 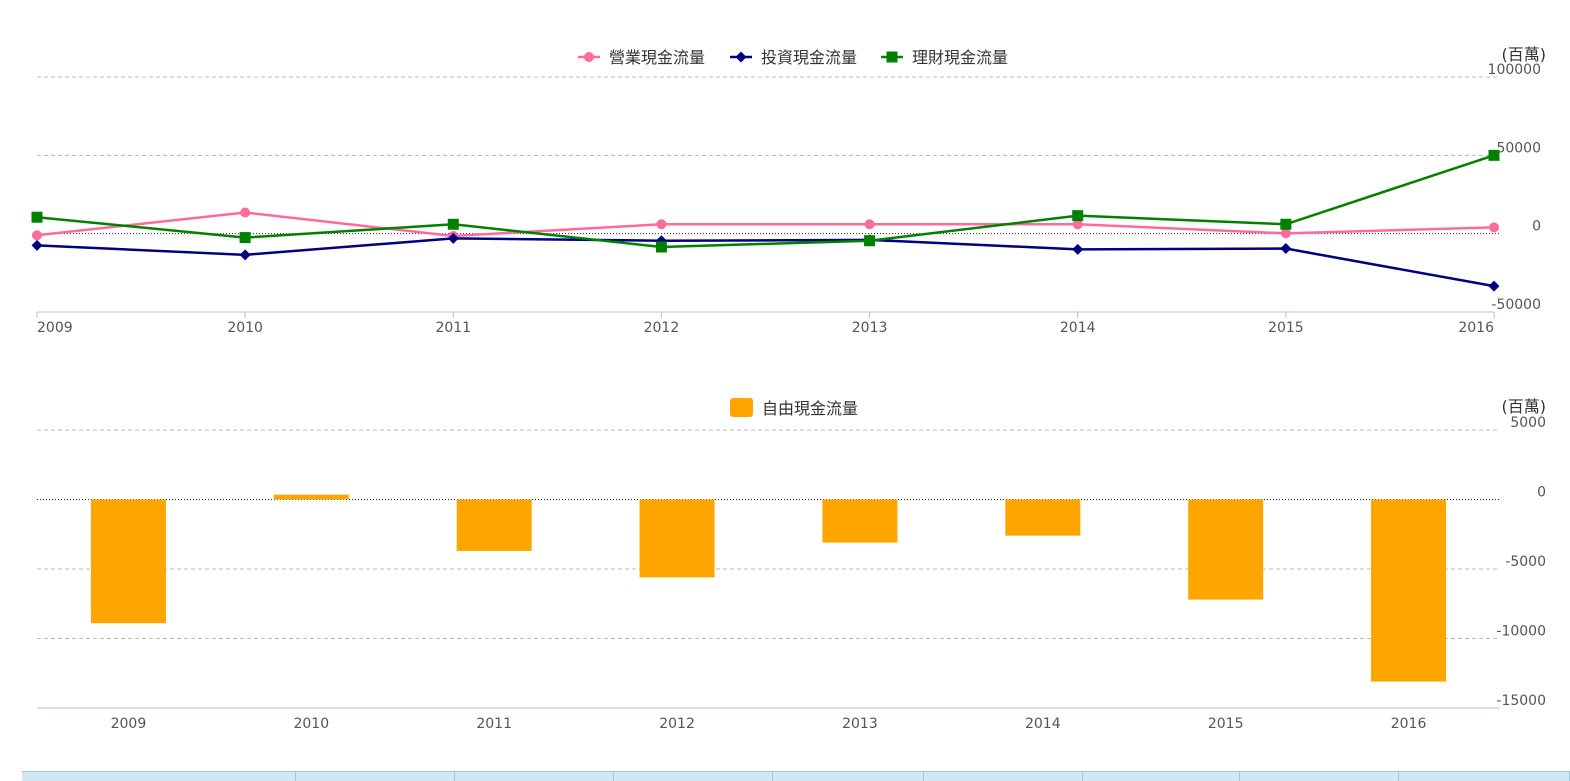 What do you see at coordinates (1521, 701) in the screenshot?
I see `y-tick-label: -15000` at bounding box center [1521, 701].